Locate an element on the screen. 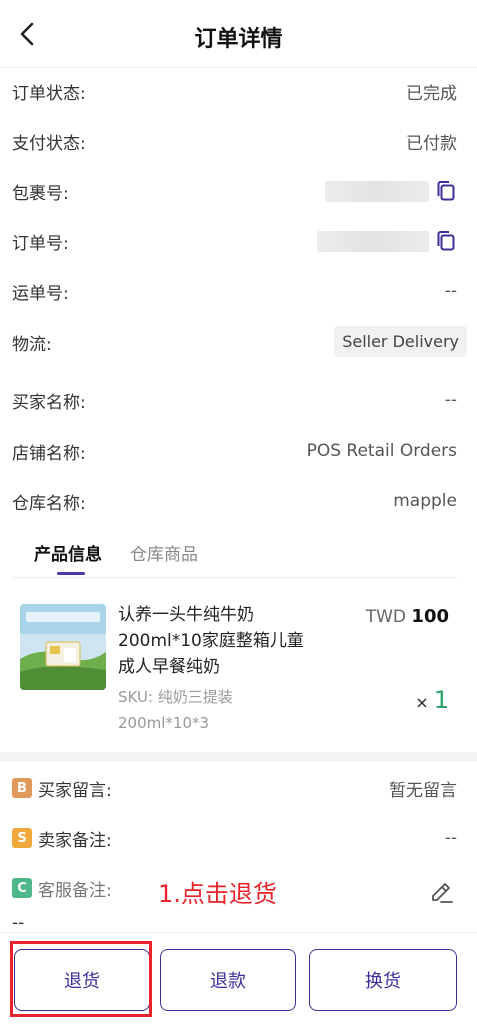 Image resolution: width=477 pixels, height=1029 pixels. warehouse-name-label: 仓库名称: is located at coordinates (49, 503).